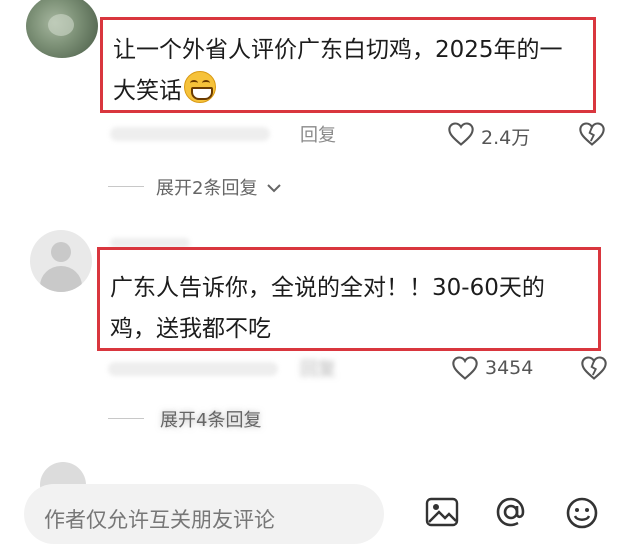 The width and height of the screenshot is (640, 544). Describe the element at coordinates (62, 29) in the screenshot. I see `commenter-avatar` at that location.